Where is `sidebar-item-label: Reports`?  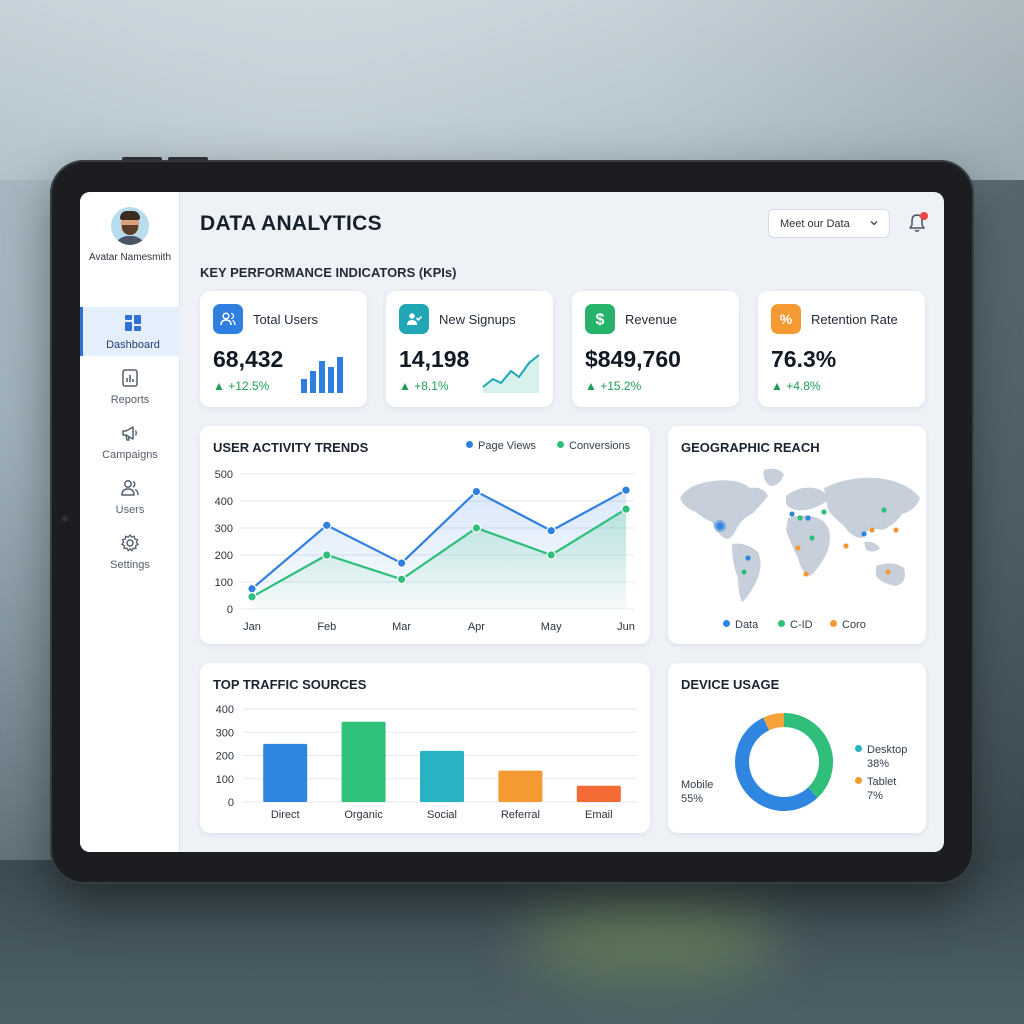 sidebar-item-label: Reports is located at coordinates (130, 400).